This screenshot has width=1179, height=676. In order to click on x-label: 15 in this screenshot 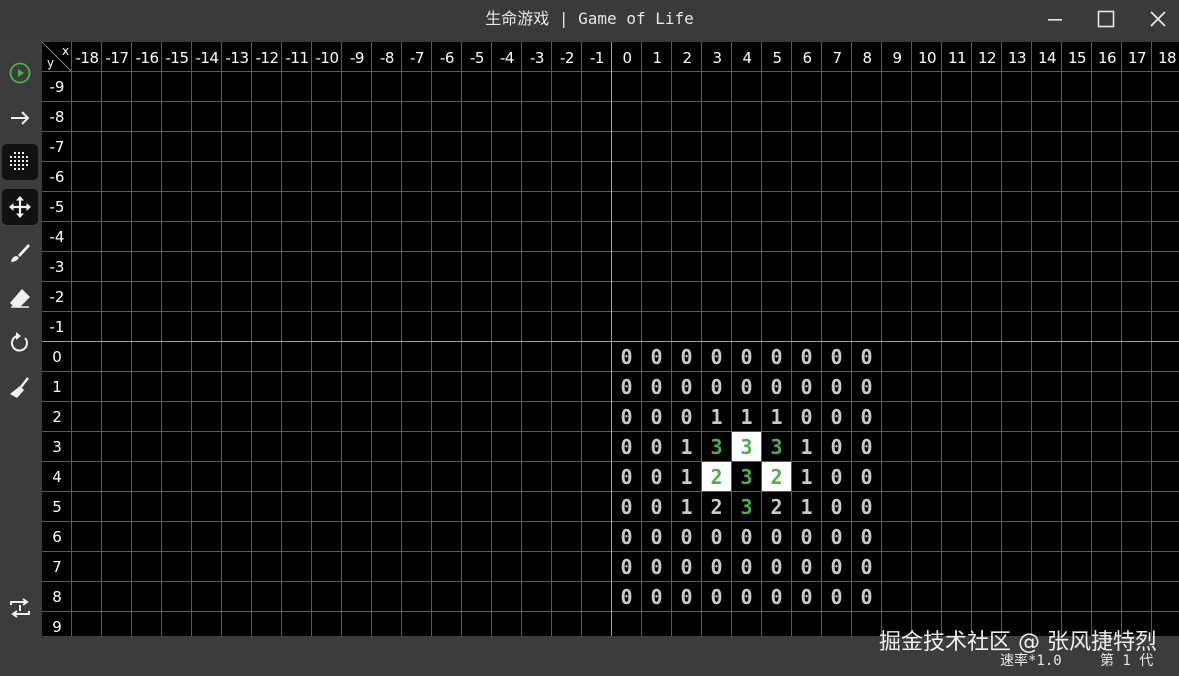, I will do `click(1077, 58)`.